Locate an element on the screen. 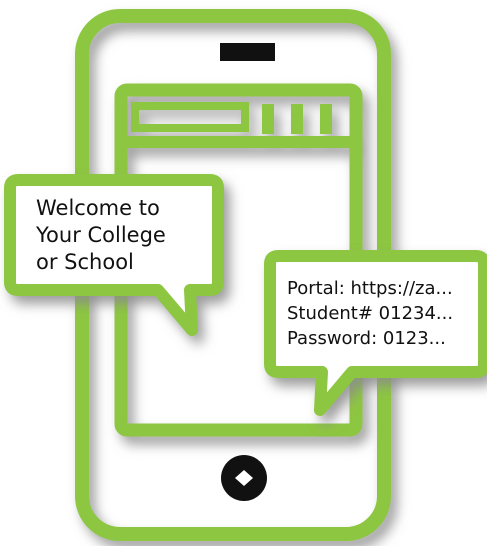  welcome-line-2: Your College is located at coordinates (101, 235).